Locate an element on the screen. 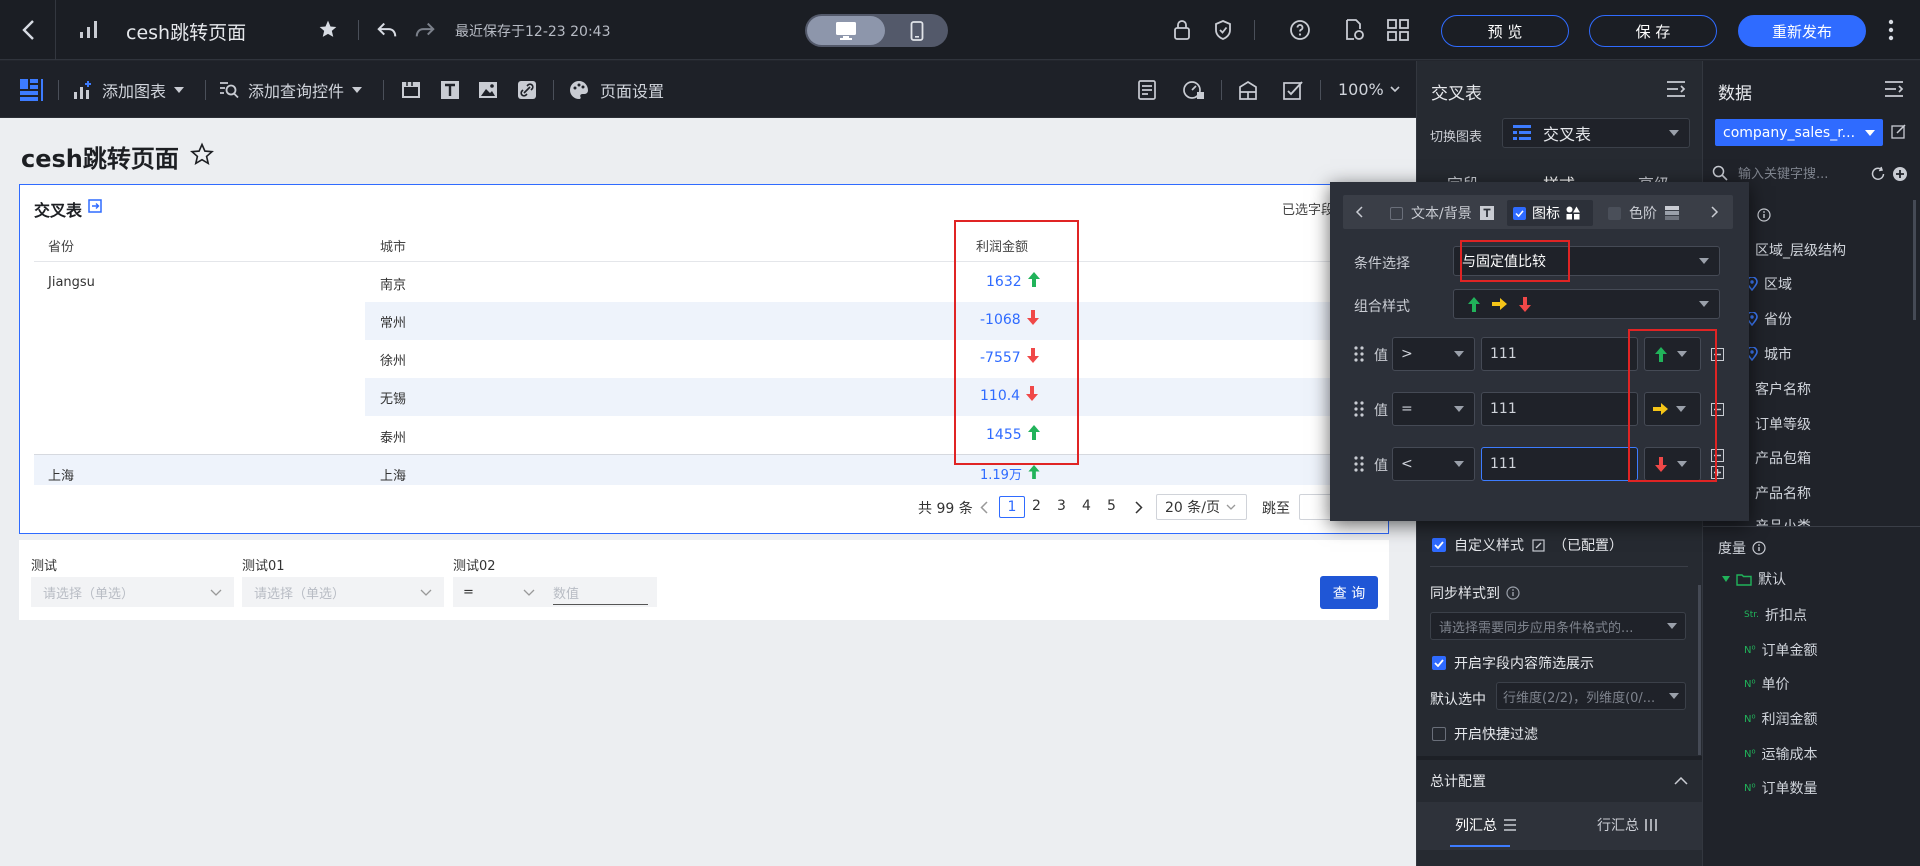  quick-filter-checkbox is located at coordinates (1439, 734).